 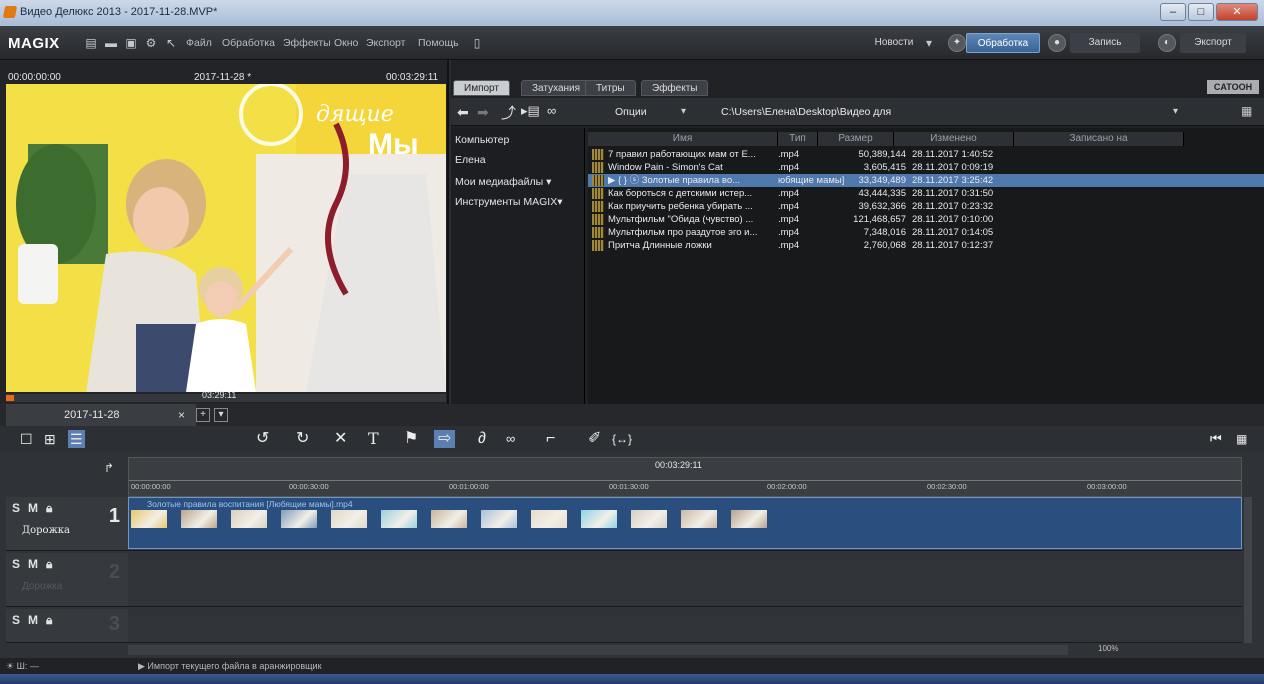 I want to click on edit-mode-button: Обработка, so click(x=1003, y=43).